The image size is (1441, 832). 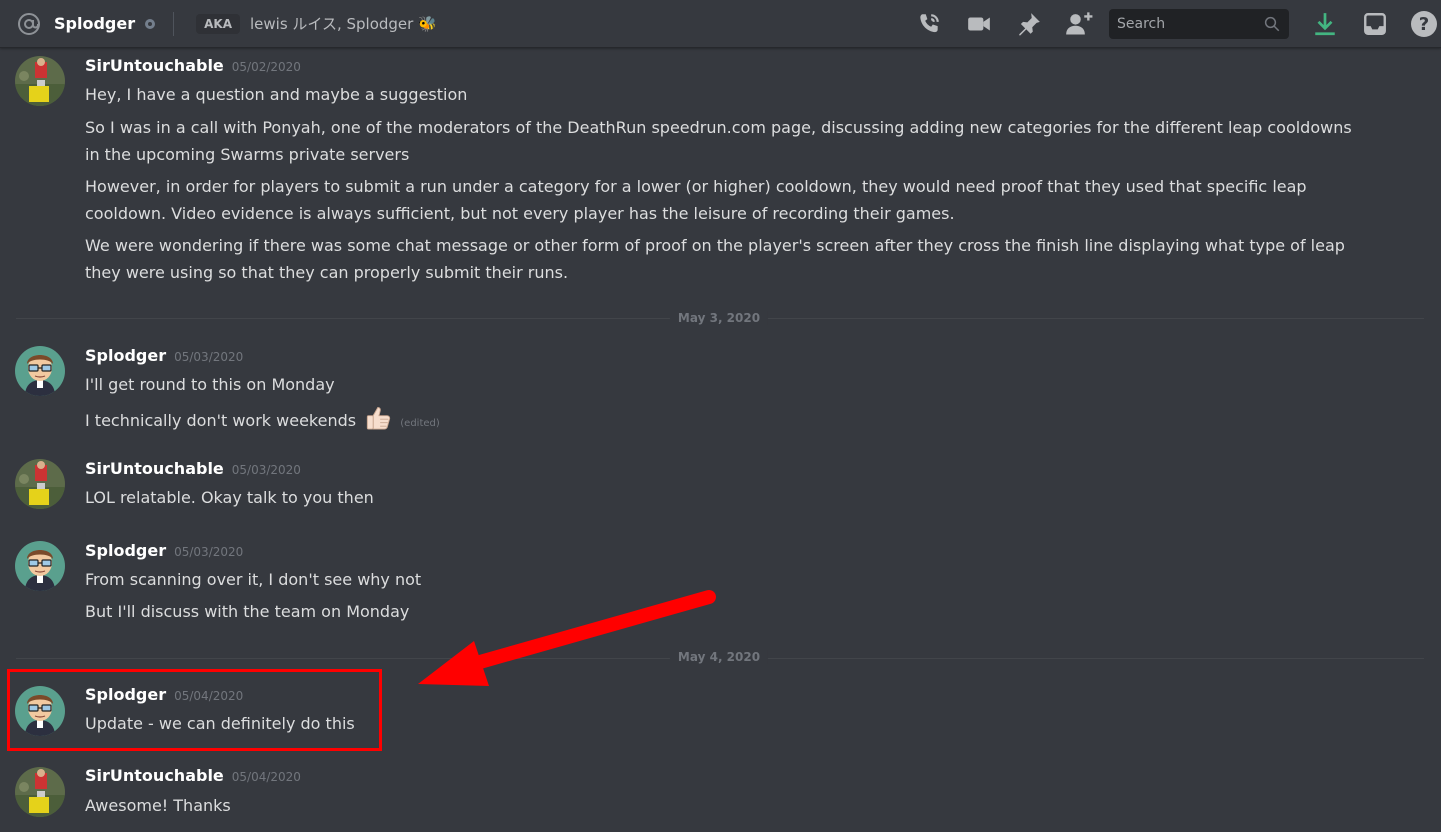 I want to click on pin-icon, so click(x=1029, y=24).